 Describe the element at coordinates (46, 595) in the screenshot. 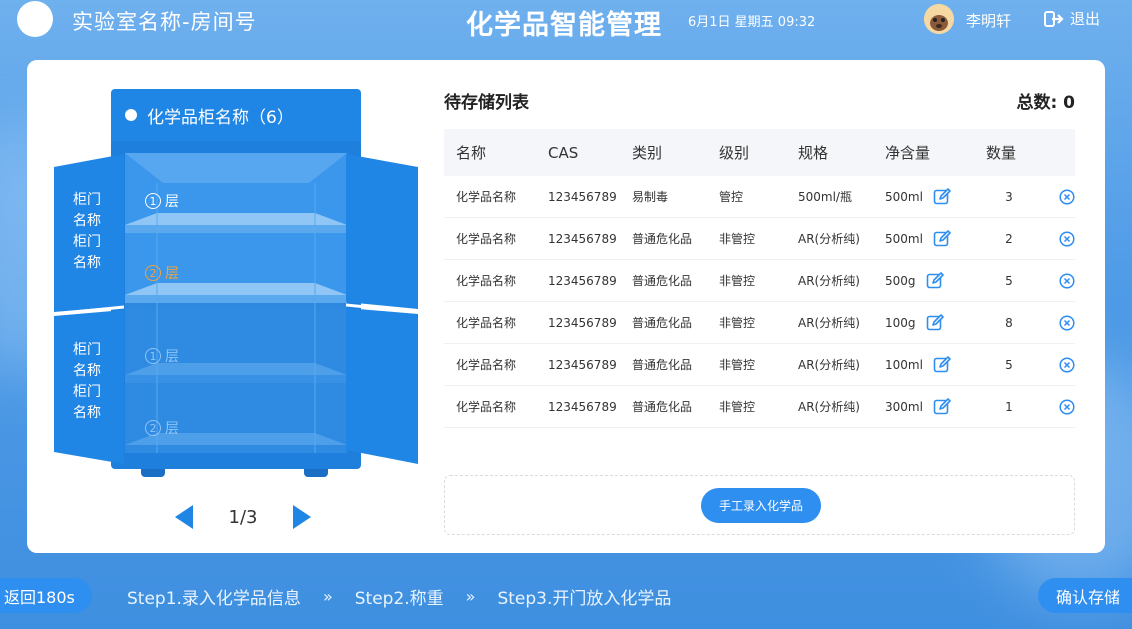

I see `back-button: 返回180s` at that location.